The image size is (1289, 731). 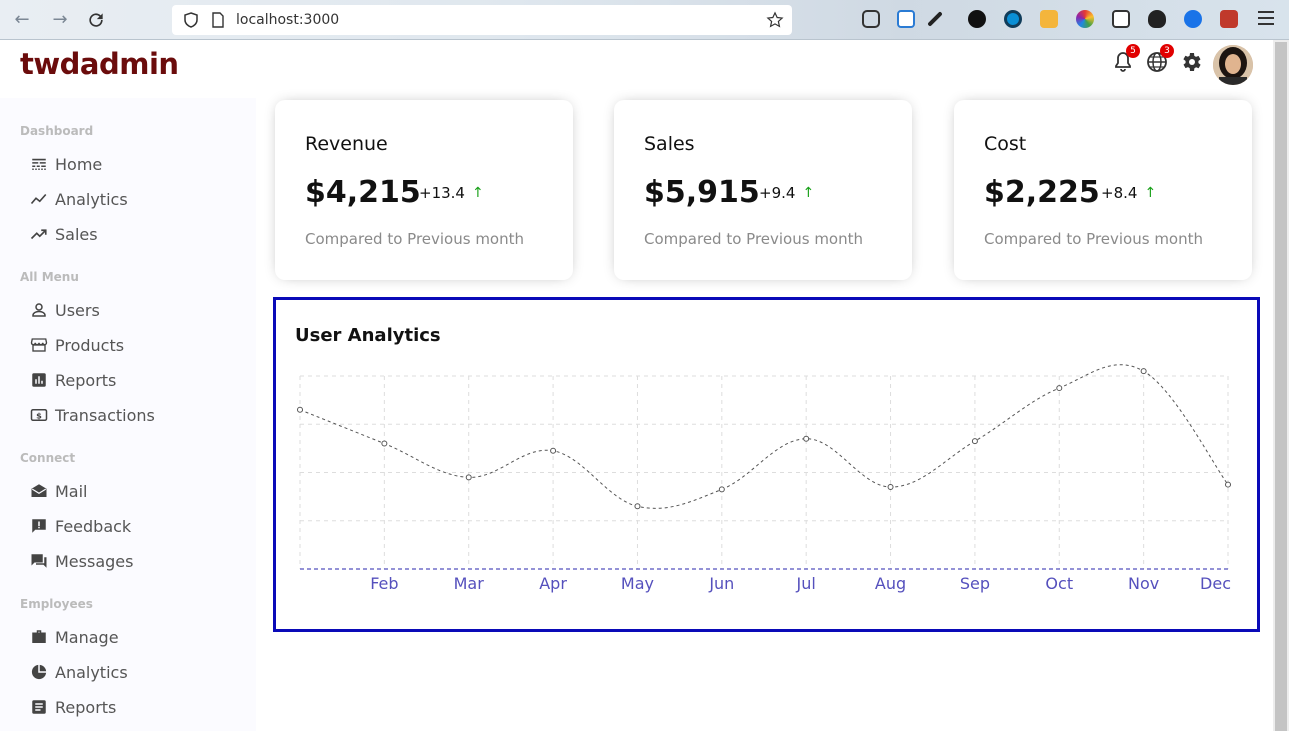 I want to click on twd-extension-icon, so click(x=977, y=19).